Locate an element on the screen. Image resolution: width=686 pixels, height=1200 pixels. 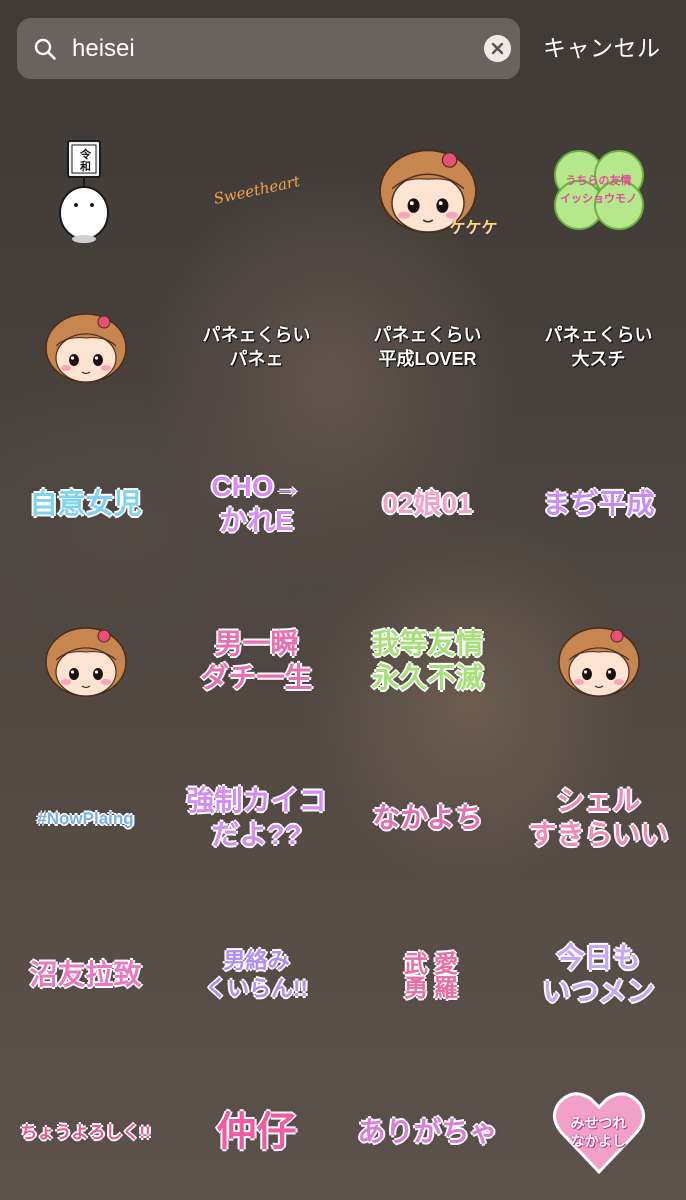
sticker-label: パネェくらい 平成LOVER is located at coordinates (427, 347).